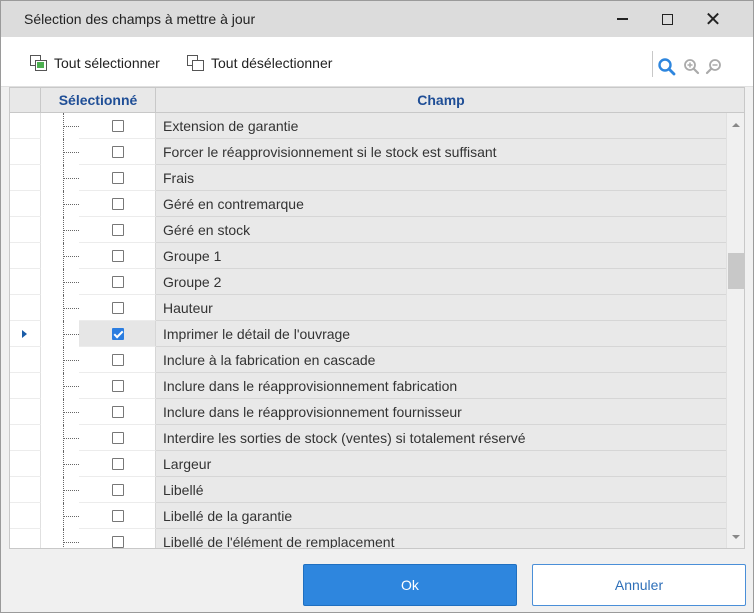 This screenshot has height=613, width=754. I want to click on field-name-cell: Géré en stock, so click(441, 230).